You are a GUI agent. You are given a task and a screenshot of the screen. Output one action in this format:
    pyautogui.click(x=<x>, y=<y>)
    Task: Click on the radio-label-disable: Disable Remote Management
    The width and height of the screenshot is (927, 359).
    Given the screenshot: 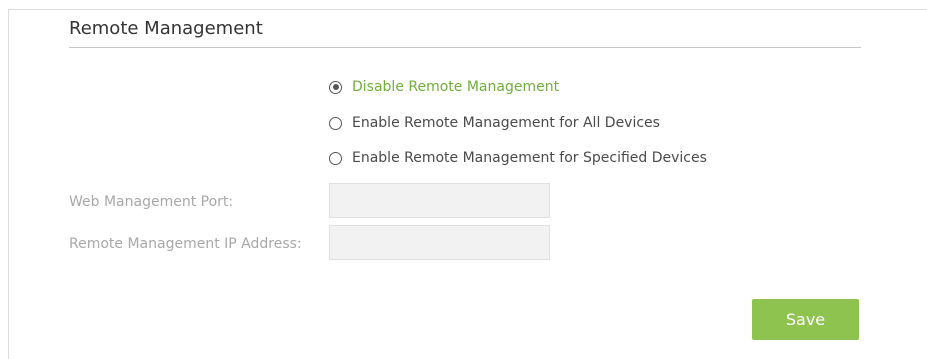 What is the action you would take?
    pyautogui.click(x=456, y=87)
    